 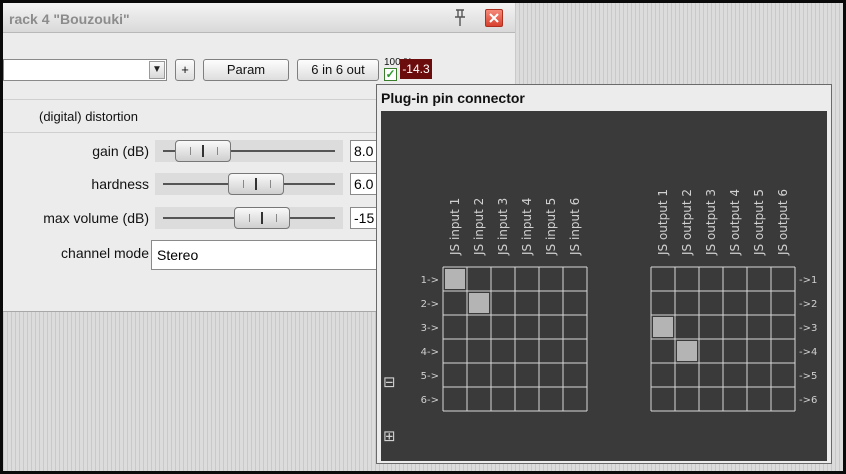 What do you see at coordinates (503, 227) in the screenshot?
I see `input-pin-label: JS input 3` at bounding box center [503, 227].